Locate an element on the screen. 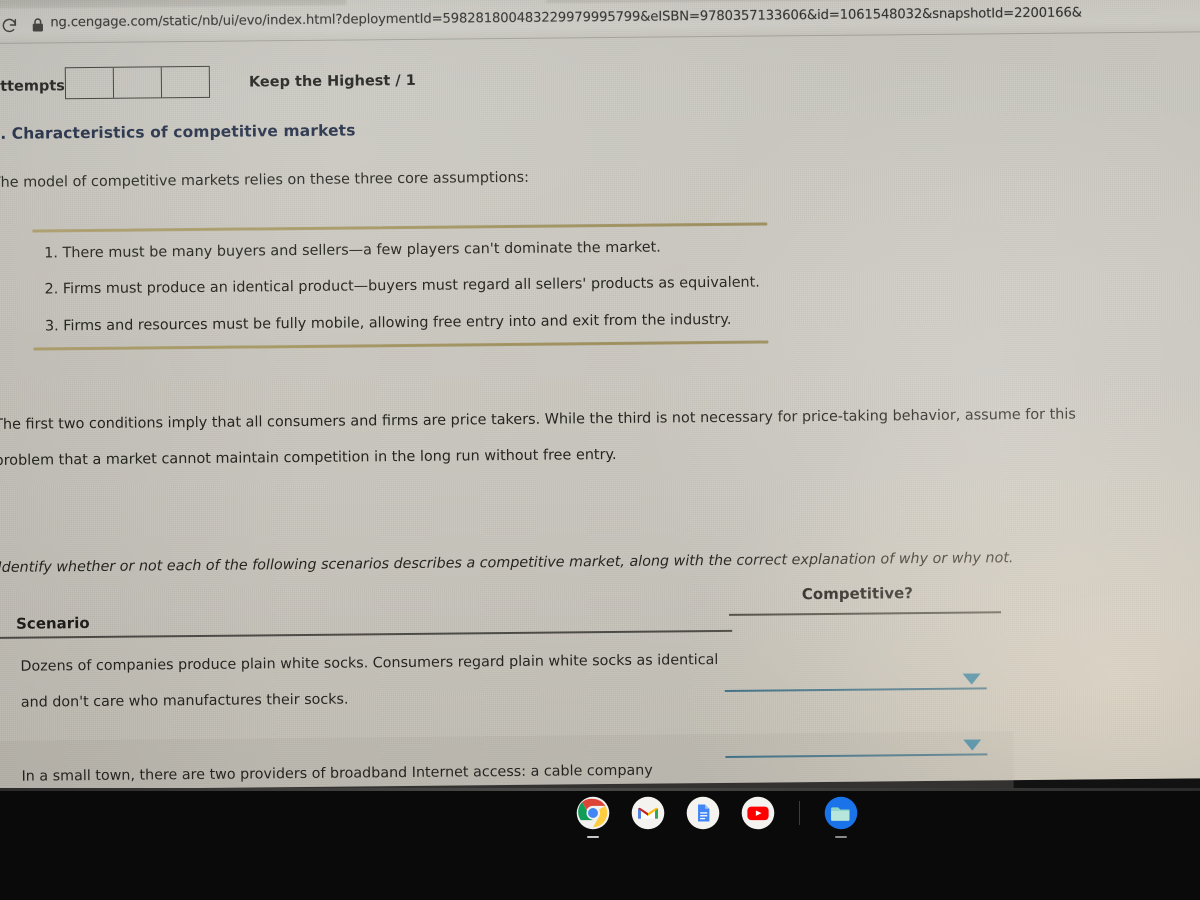 This screenshot has width=1200, height=900. column-header-competitive: Competitive? is located at coordinates (857, 594).